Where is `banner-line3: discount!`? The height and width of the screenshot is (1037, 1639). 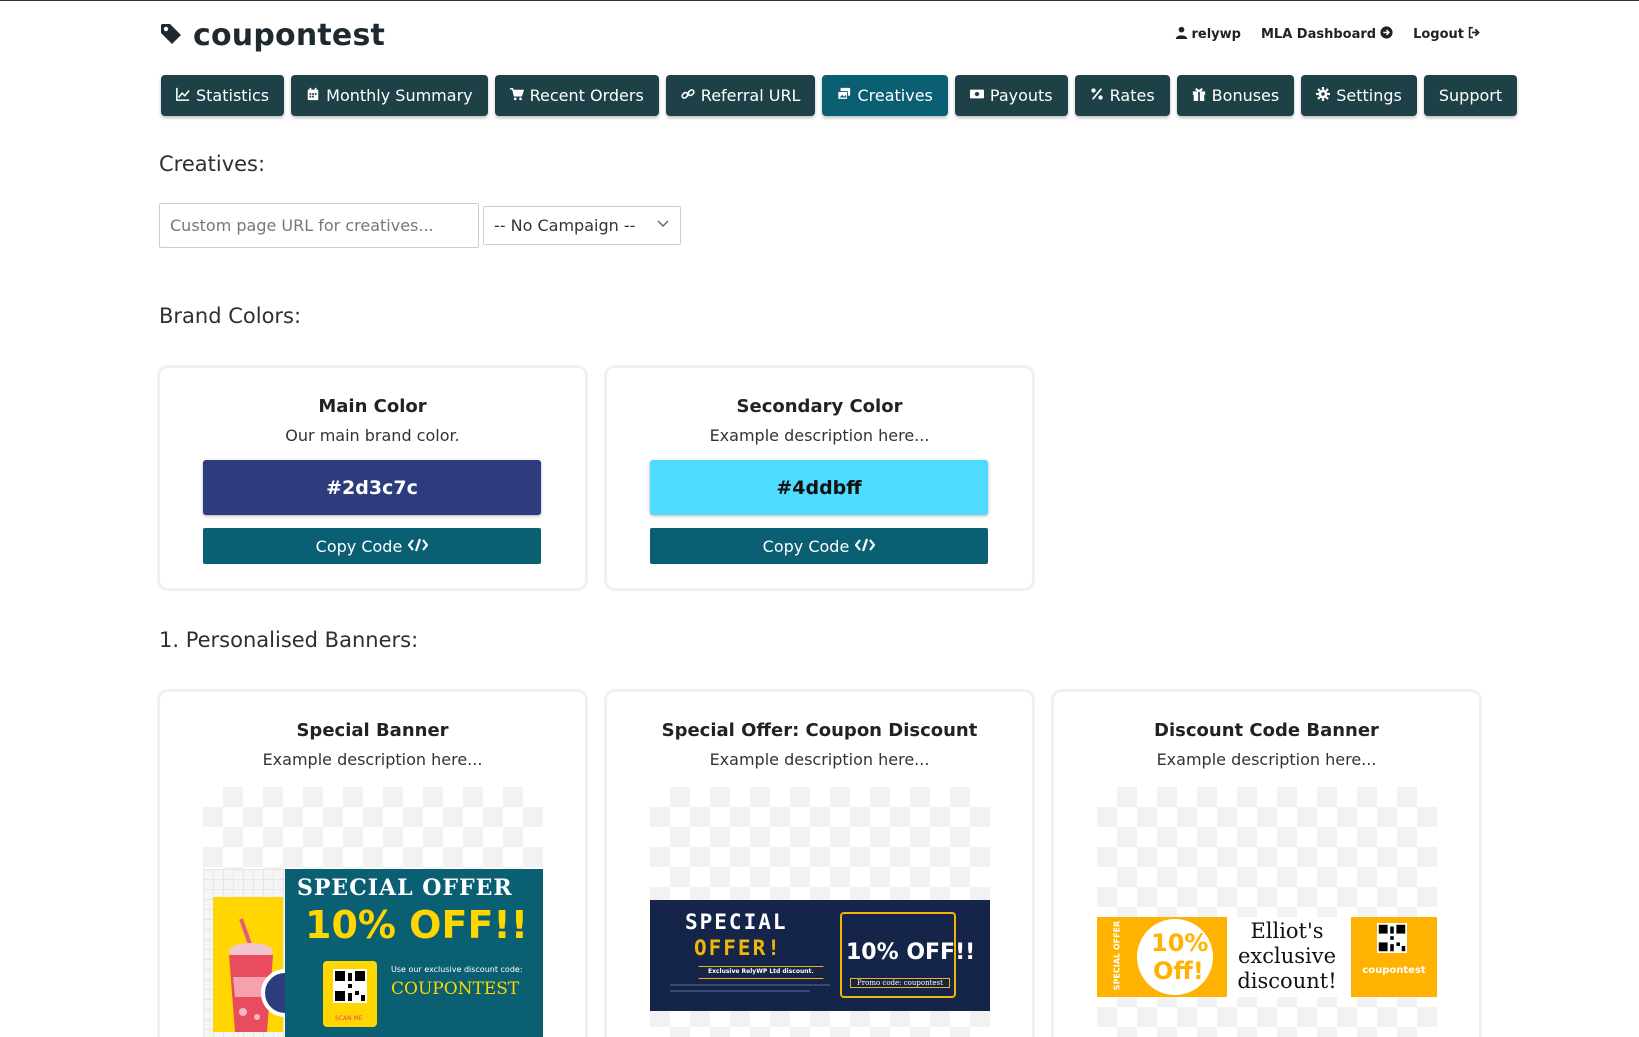 banner-line3: discount! is located at coordinates (1287, 981).